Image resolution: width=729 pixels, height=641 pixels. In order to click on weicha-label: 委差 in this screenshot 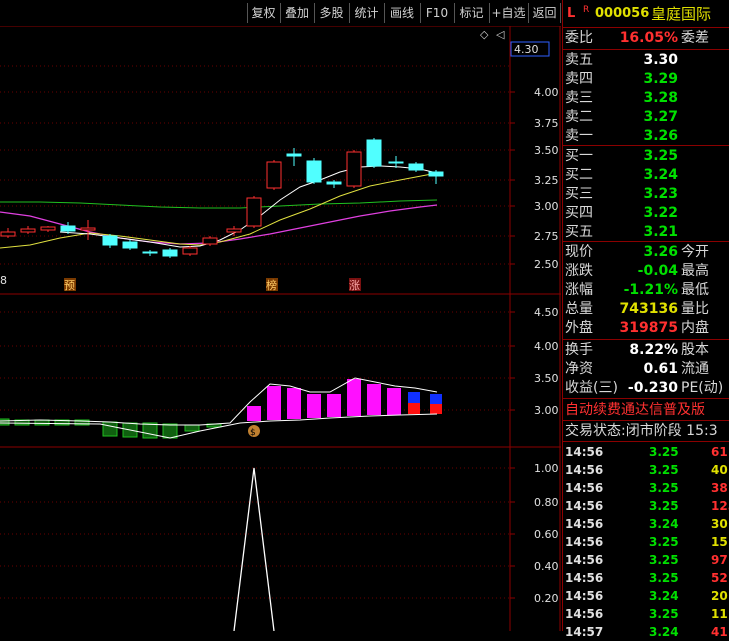, I will do `click(695, 38)`.